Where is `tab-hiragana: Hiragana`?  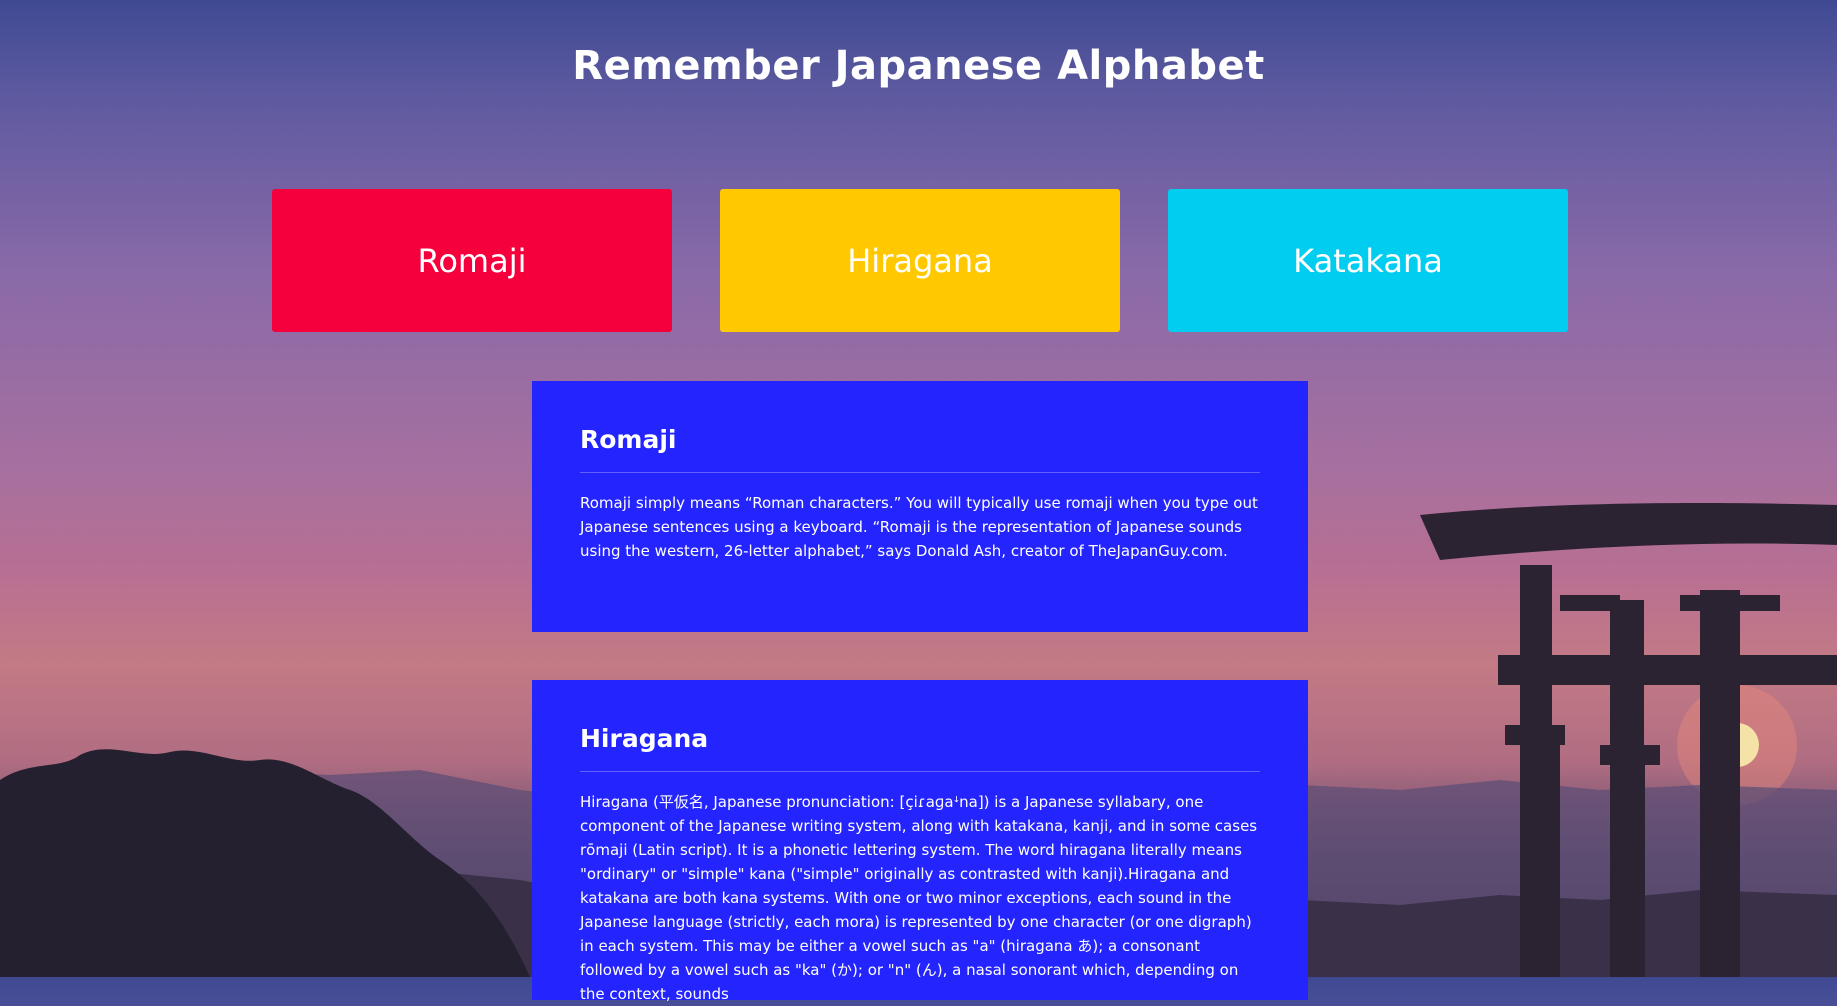 tab-hiragana: Hiragana is located at coordinates (920, 260).